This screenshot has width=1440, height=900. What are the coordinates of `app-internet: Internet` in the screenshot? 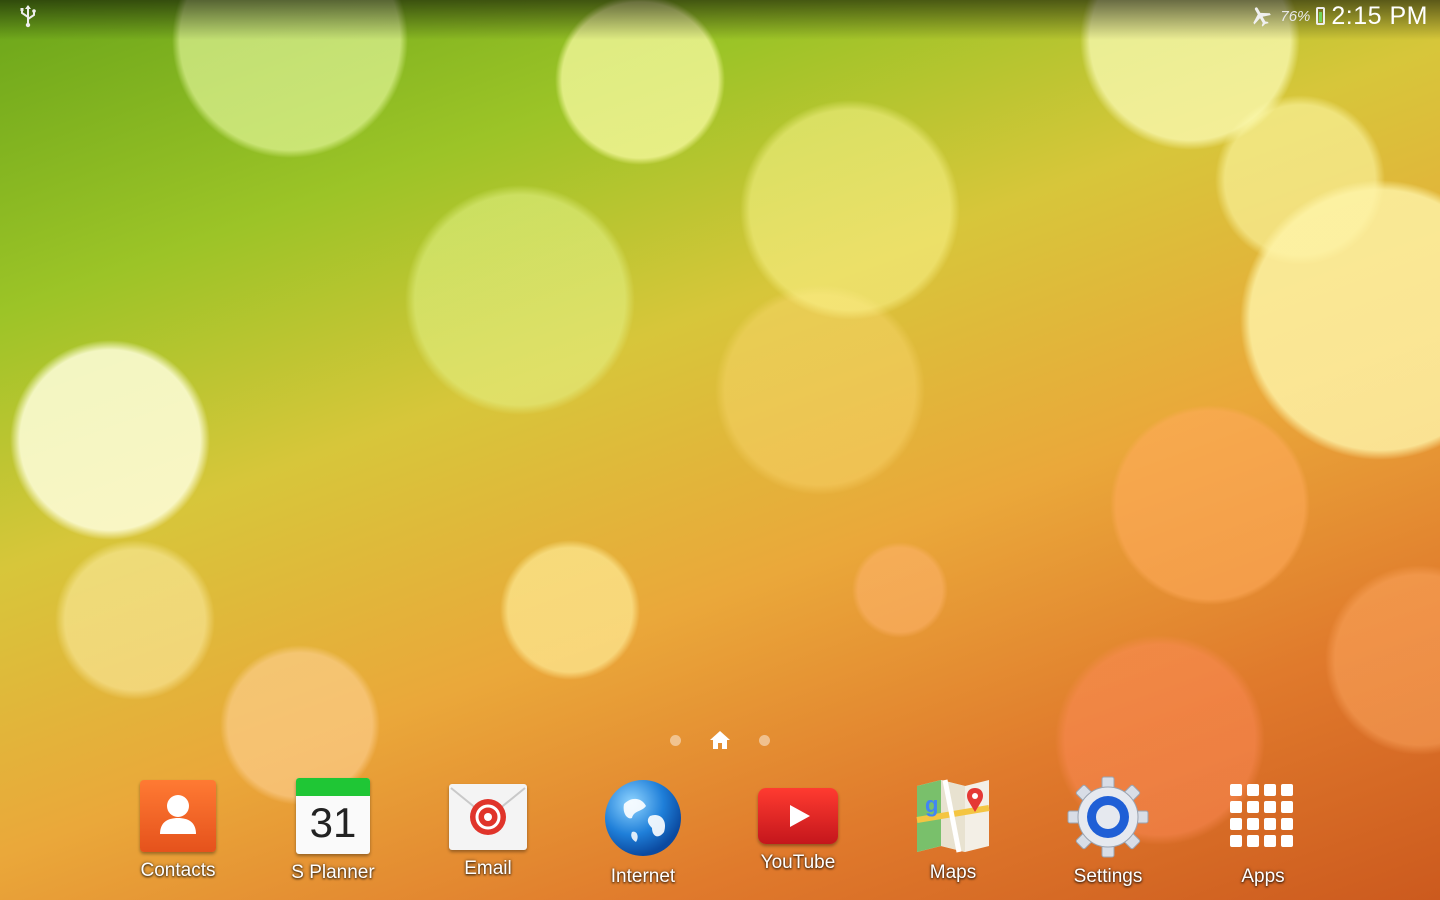 It's located at (643, 830).